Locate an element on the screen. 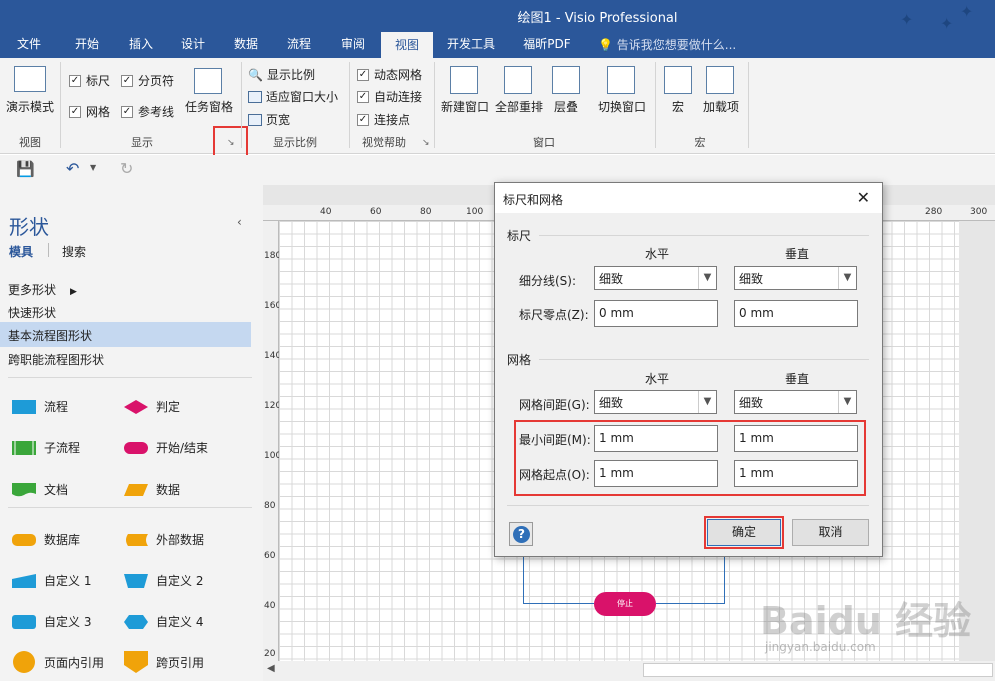  grid-spacing-v-select: 细致 ▼ is located at coordinates (795, 402).